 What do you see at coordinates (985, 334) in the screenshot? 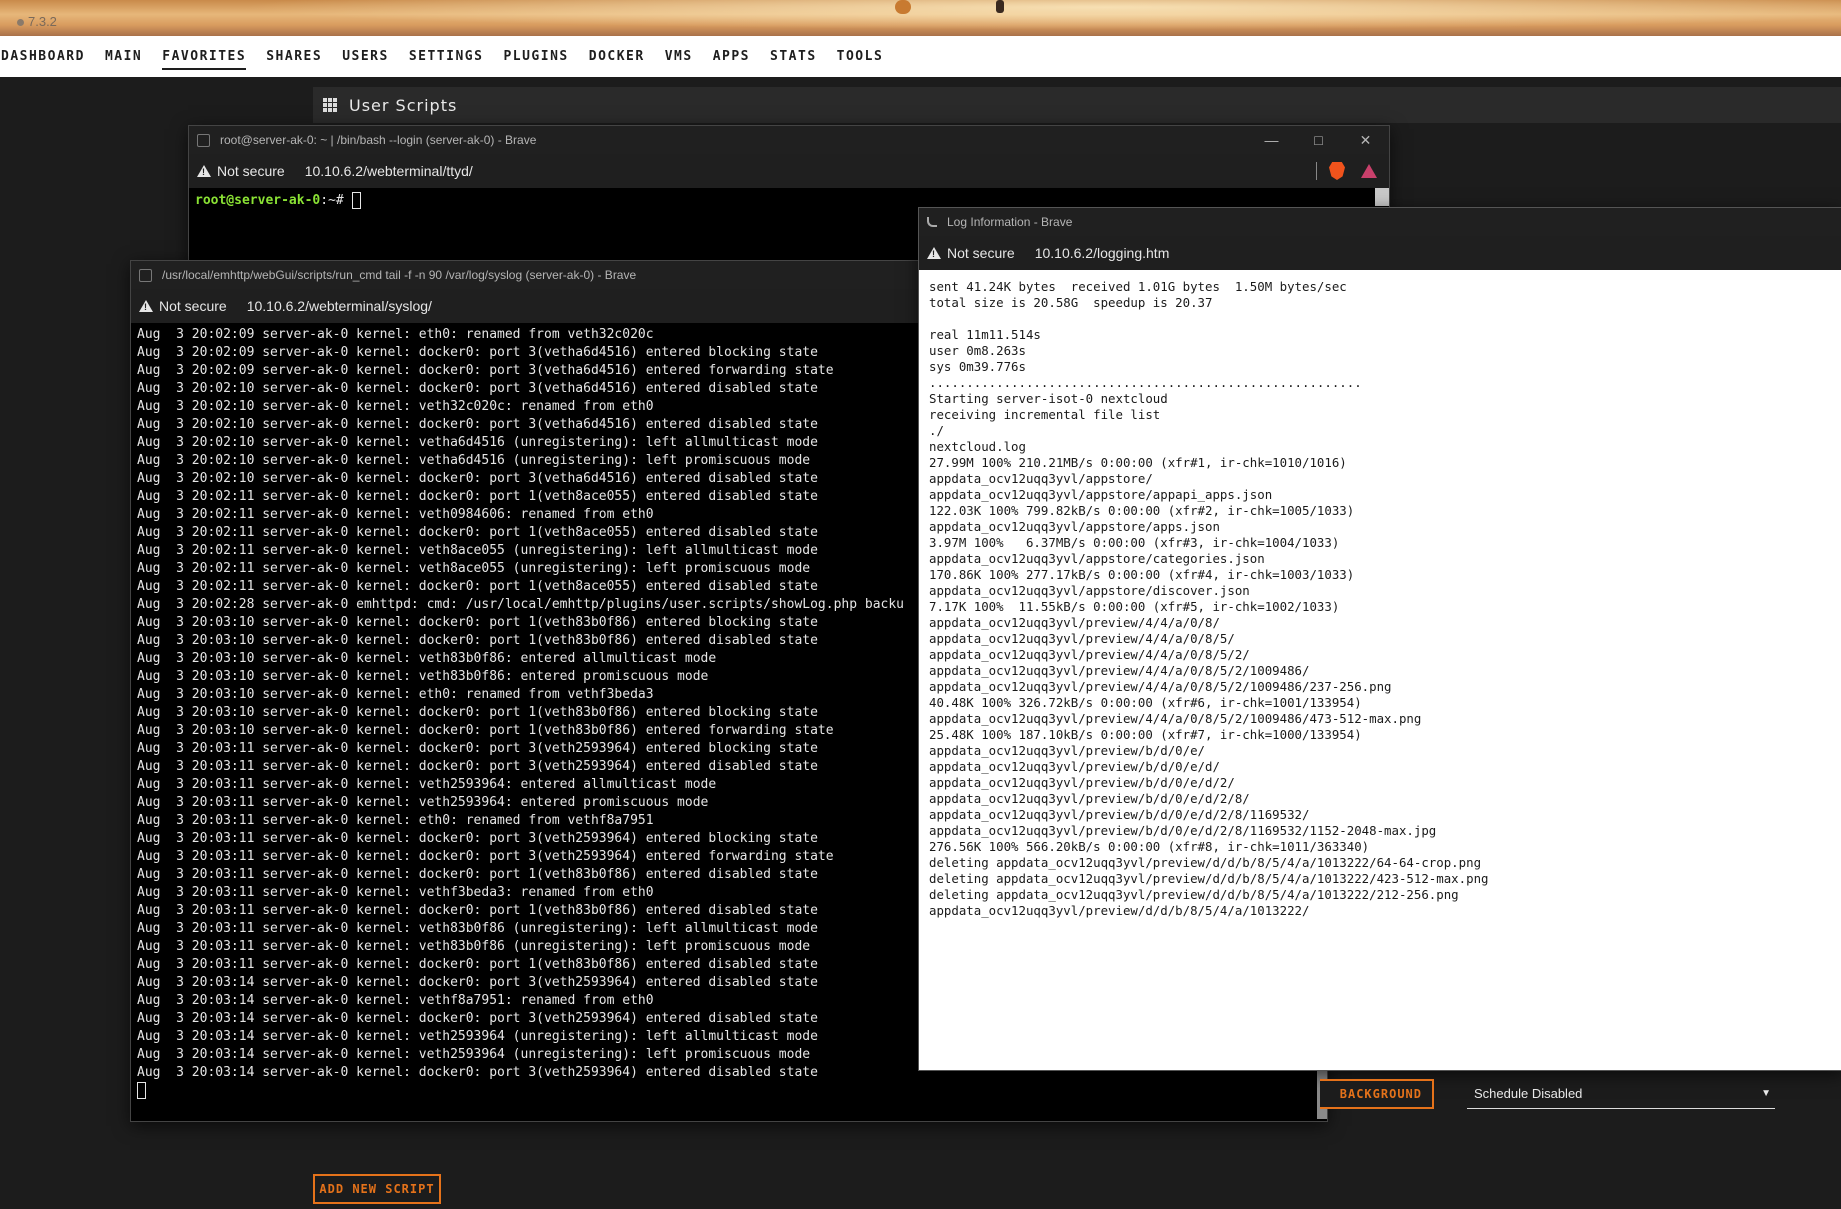
I see `log-line: real 11m11.514s` at bounding box center [985, 334].